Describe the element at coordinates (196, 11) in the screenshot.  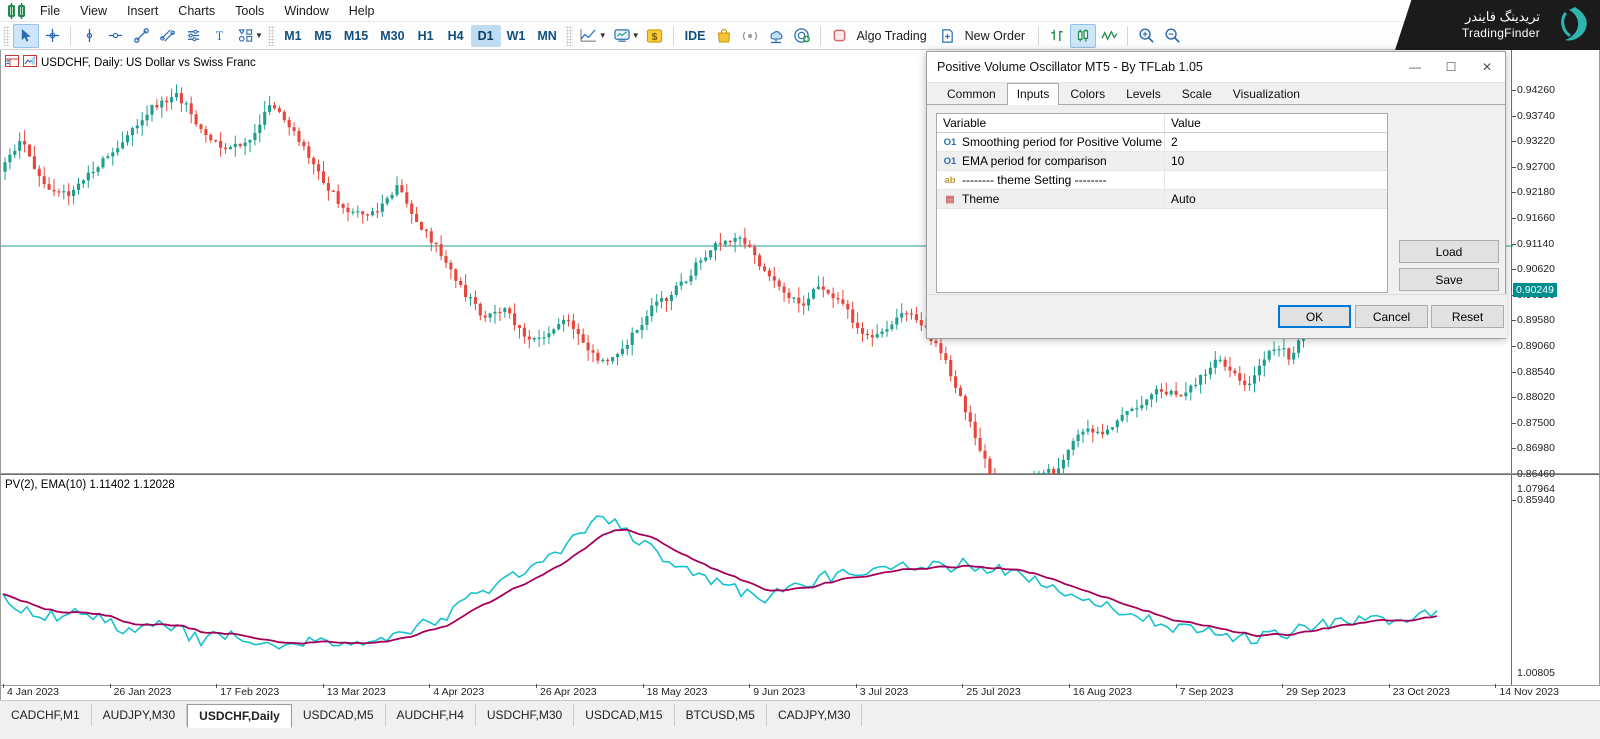
I see `menu-item-charts: Charts` at that location.